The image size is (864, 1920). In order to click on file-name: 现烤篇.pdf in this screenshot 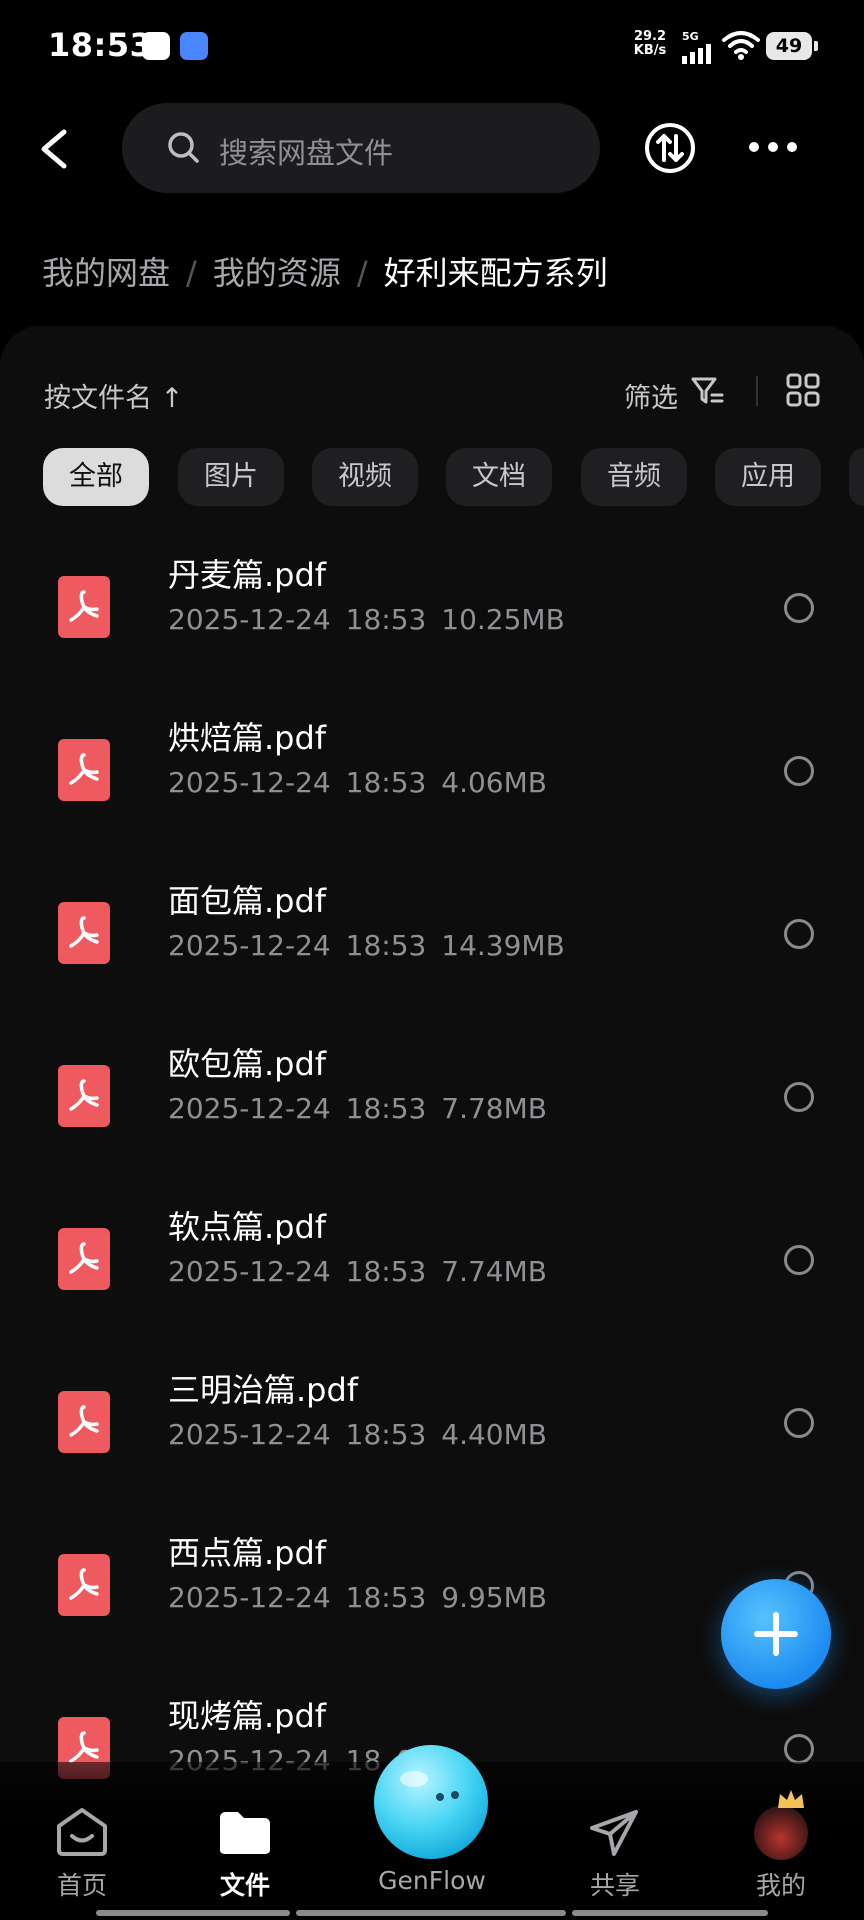, I will do `click(247, 1716)`.